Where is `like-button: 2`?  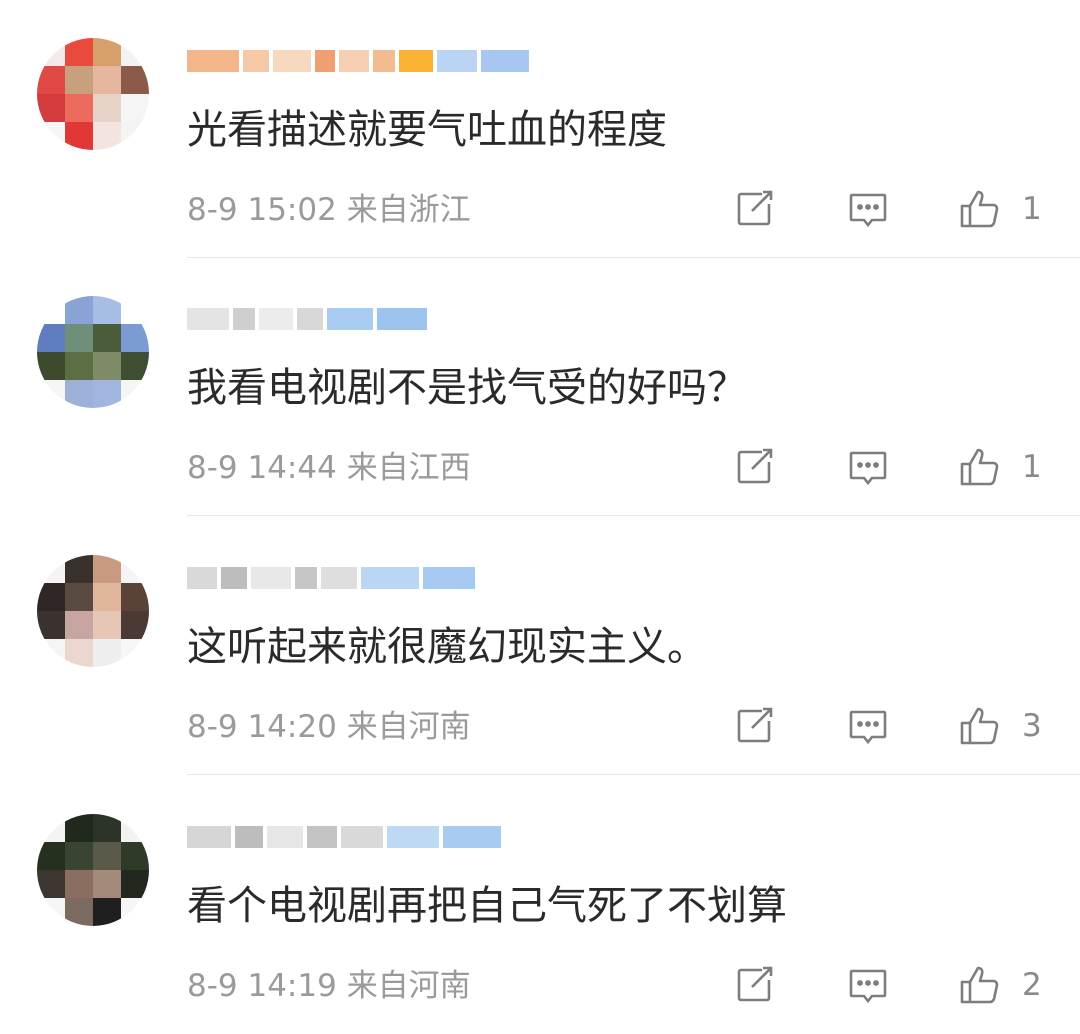
like-button: 2 is located at coordinates (1000, 985).